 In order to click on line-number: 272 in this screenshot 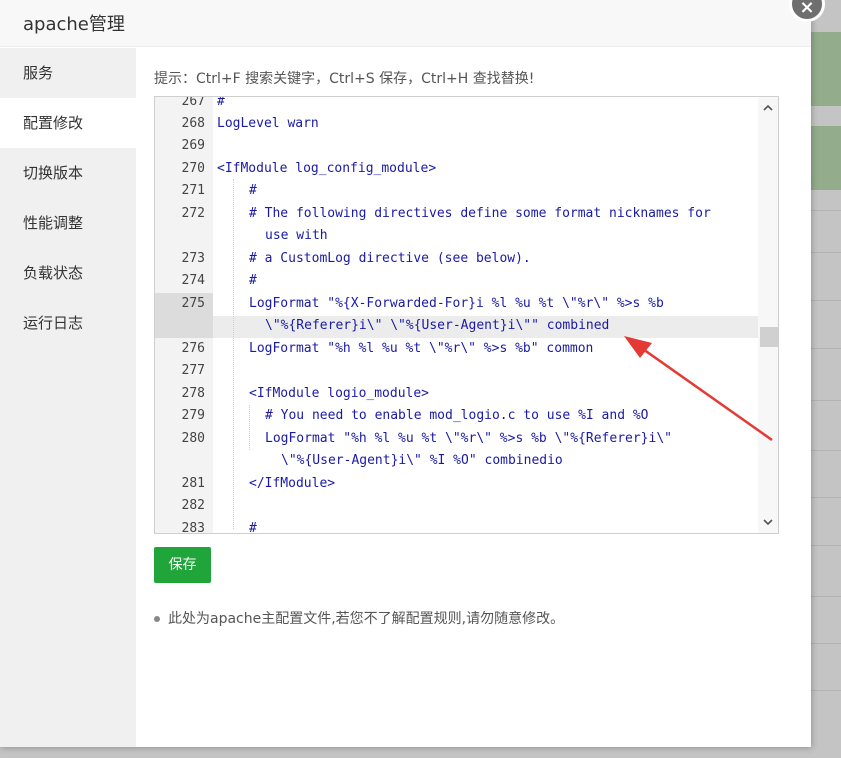, I will do `click(193, 213)`.